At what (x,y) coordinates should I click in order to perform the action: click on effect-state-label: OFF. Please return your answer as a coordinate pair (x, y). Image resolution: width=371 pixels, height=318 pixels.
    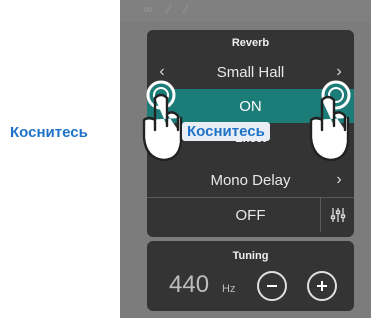
    Looking at the image, I should click on (250, 215).